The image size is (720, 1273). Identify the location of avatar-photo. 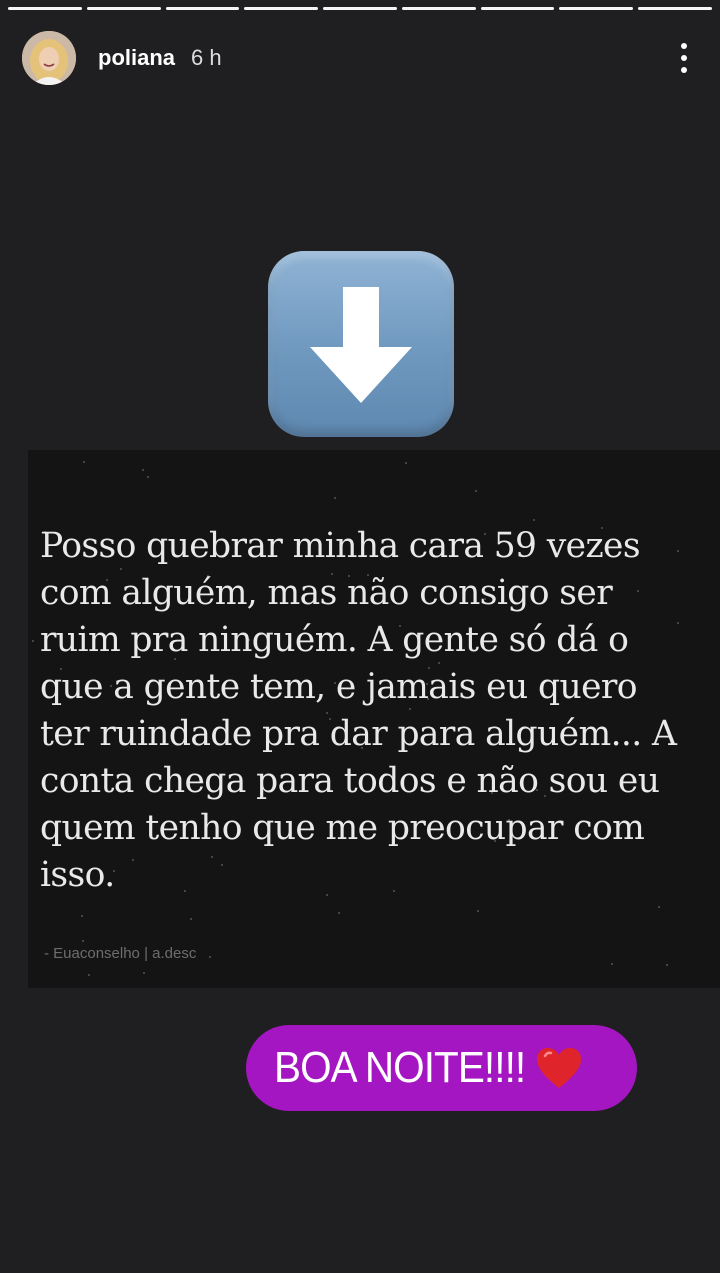
(49, 58).